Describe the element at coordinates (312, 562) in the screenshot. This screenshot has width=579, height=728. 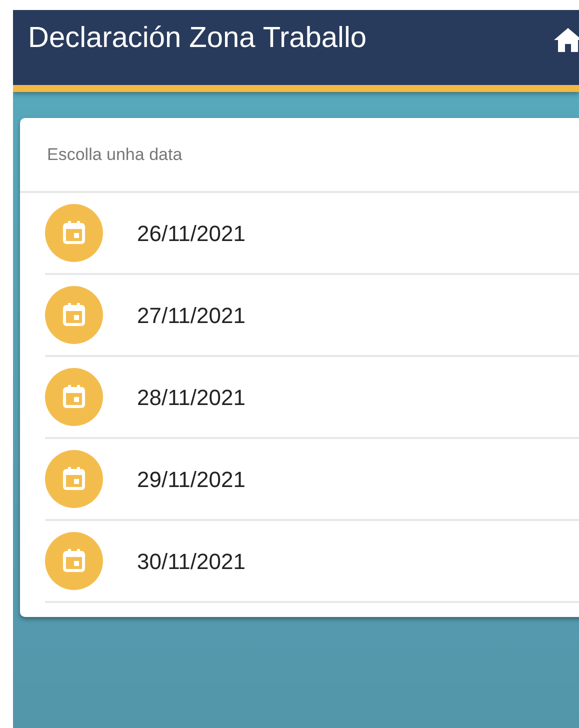
I see `date-list-item: 30/11/2021` at that location.